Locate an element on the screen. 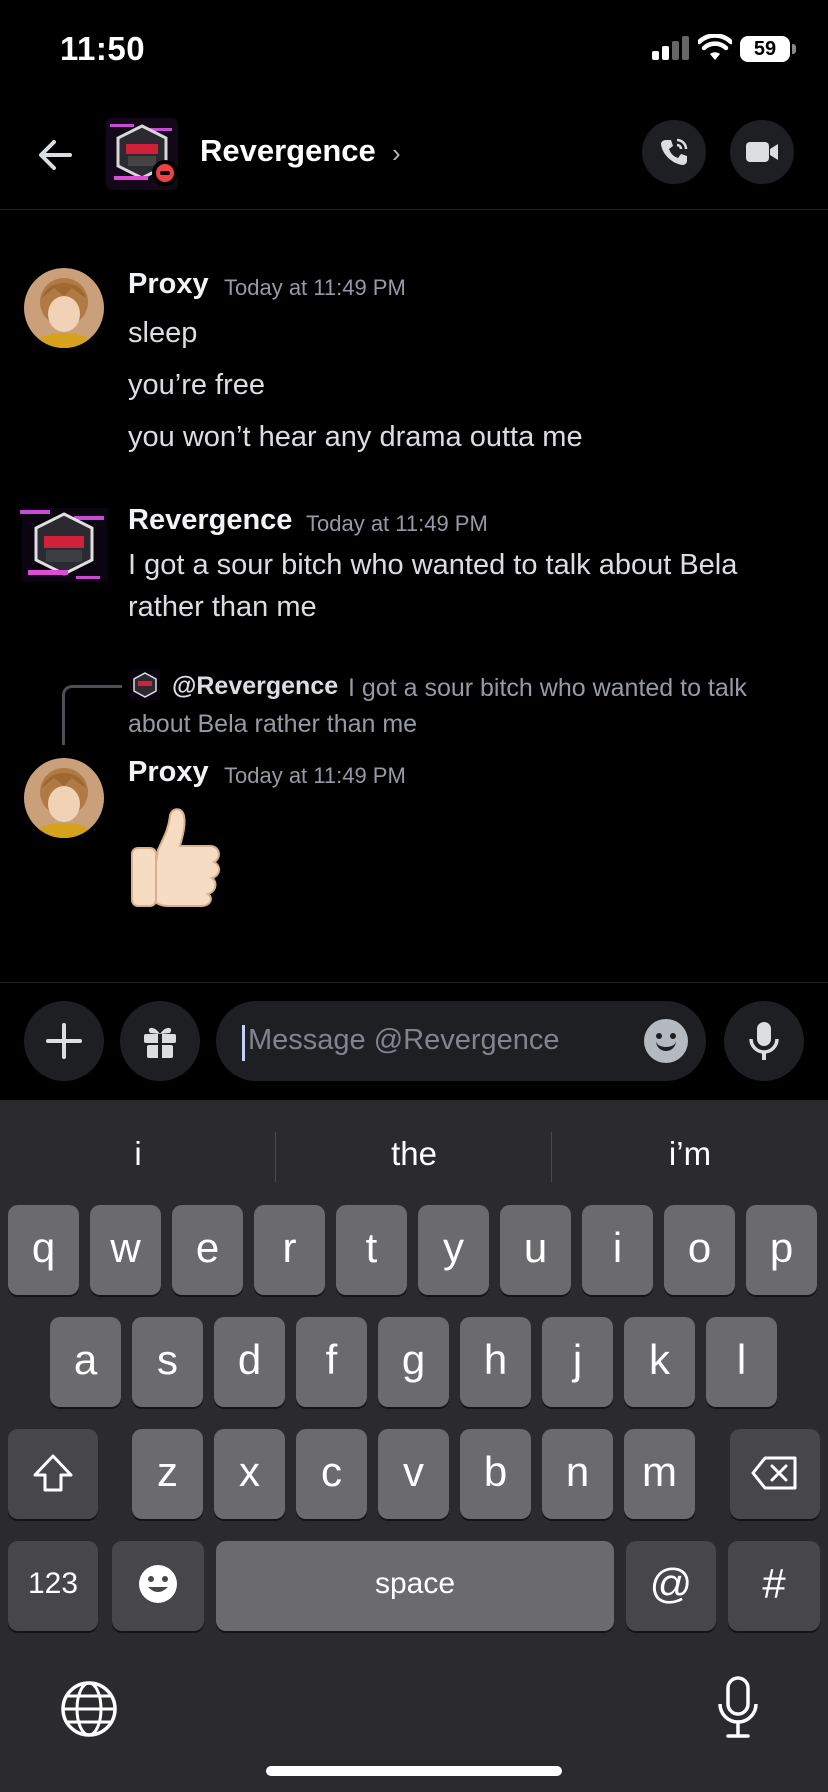 This screenshot has width=828, height=1792. key-s: s is located at coordinates (167, 1362).